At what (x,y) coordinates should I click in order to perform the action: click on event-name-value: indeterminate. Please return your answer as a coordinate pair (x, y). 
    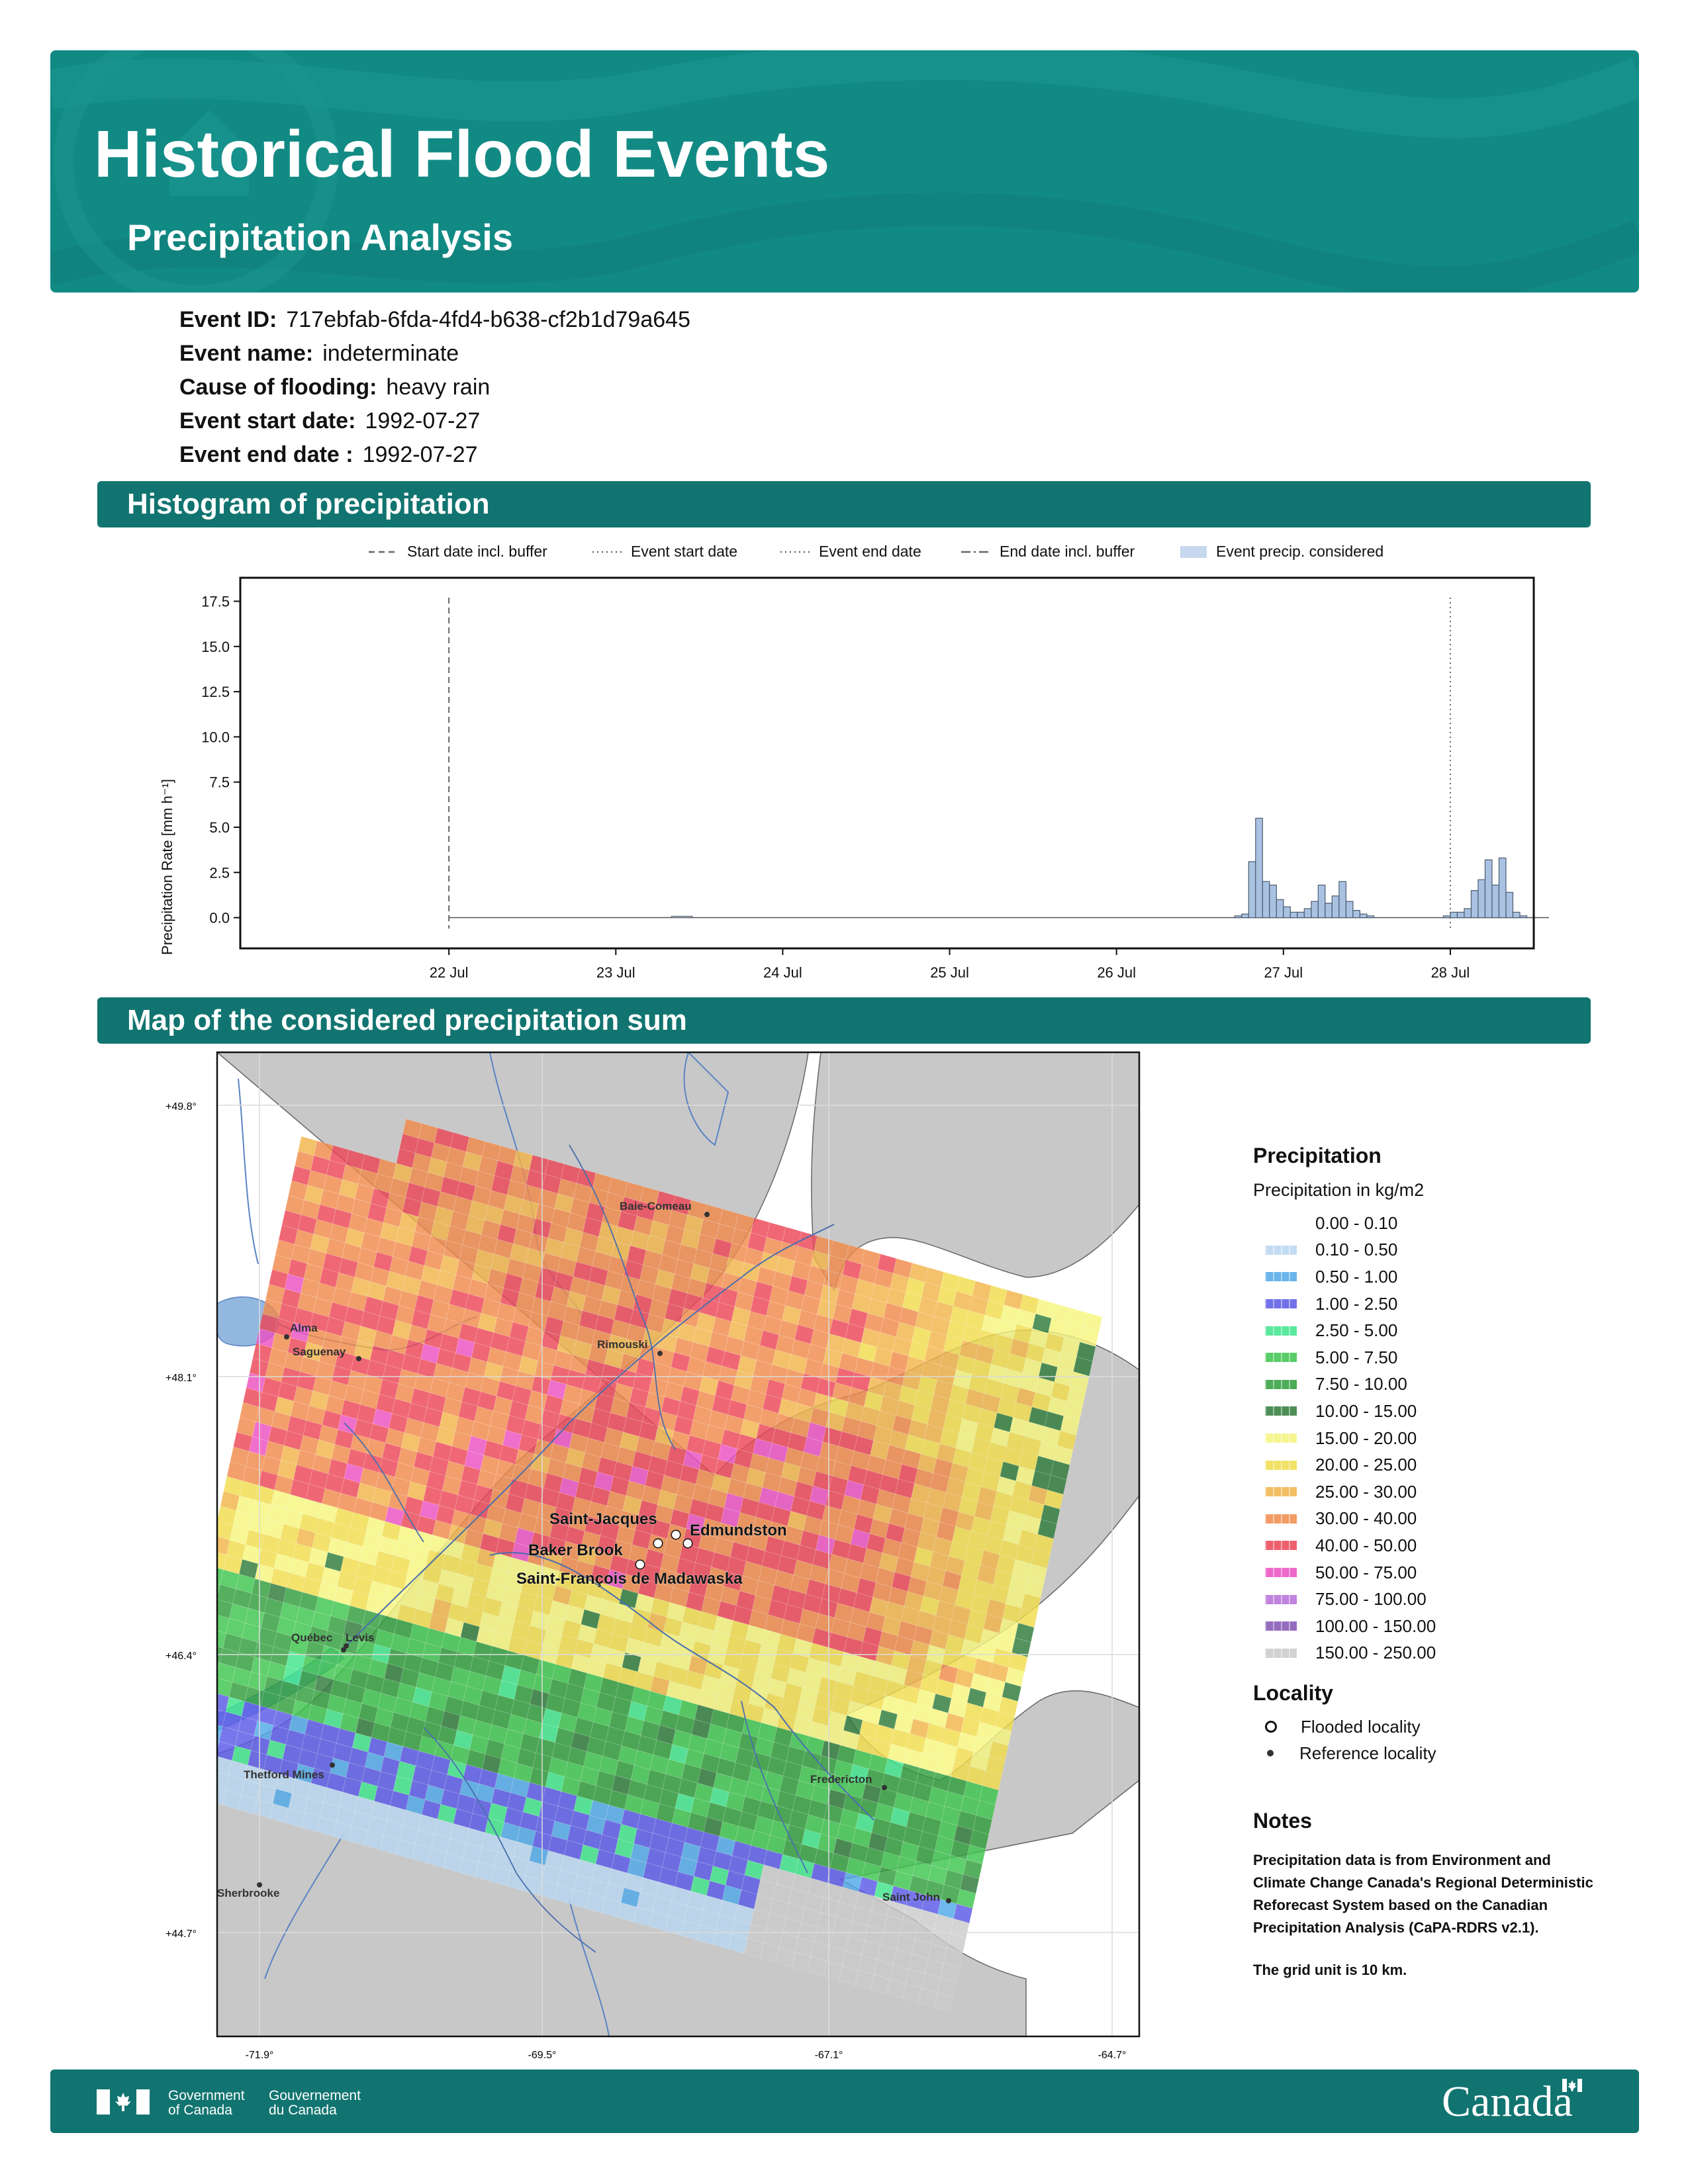
    Looking at the image, I should click on (390, 353).